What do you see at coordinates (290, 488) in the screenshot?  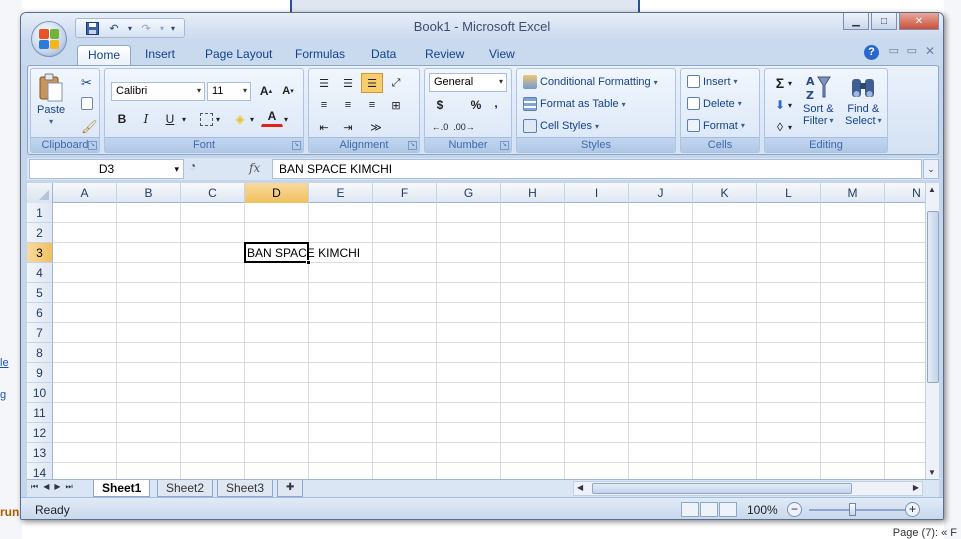 I see `insert-sheet-icon: ✚` at bounding box center [290, 488].